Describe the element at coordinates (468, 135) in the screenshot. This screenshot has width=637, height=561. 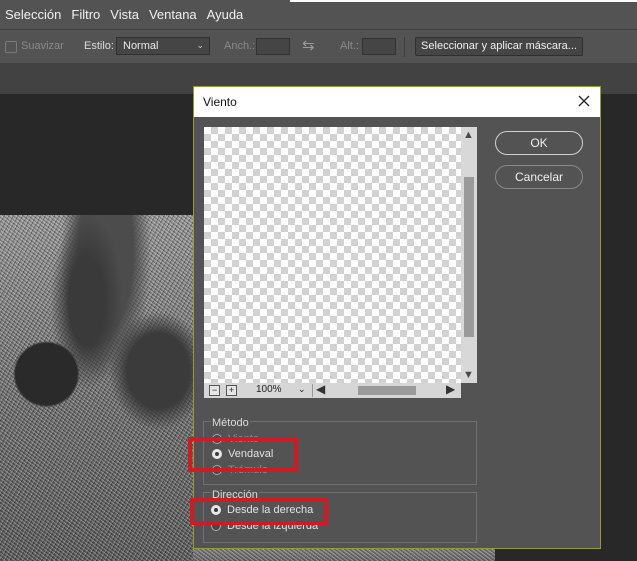
I see `scroll-up-icon: ▲` at that location.